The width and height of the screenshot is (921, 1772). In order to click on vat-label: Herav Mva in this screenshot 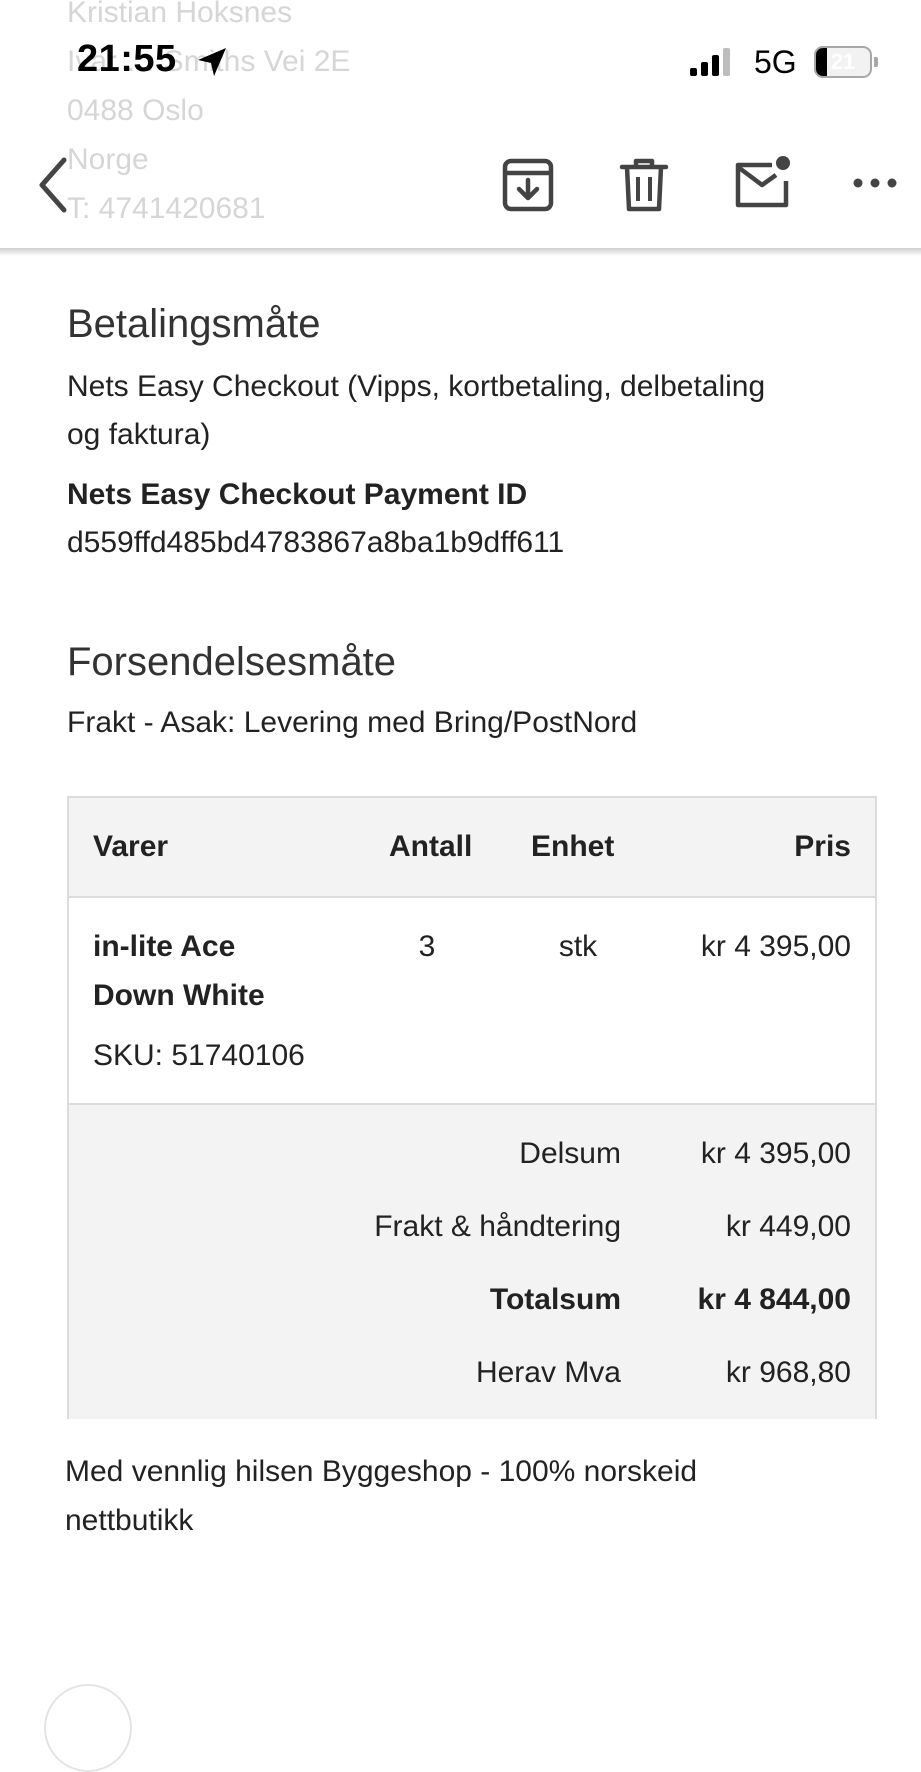, I will do `click(548, 1372)`.